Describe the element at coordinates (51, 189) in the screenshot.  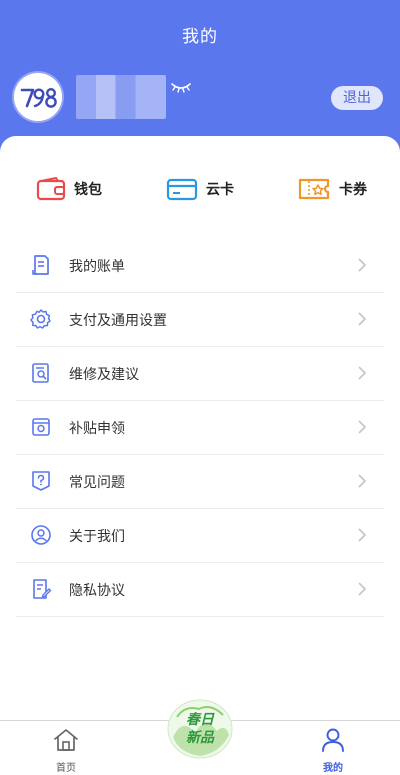
I see `wallet-icon` at that location.